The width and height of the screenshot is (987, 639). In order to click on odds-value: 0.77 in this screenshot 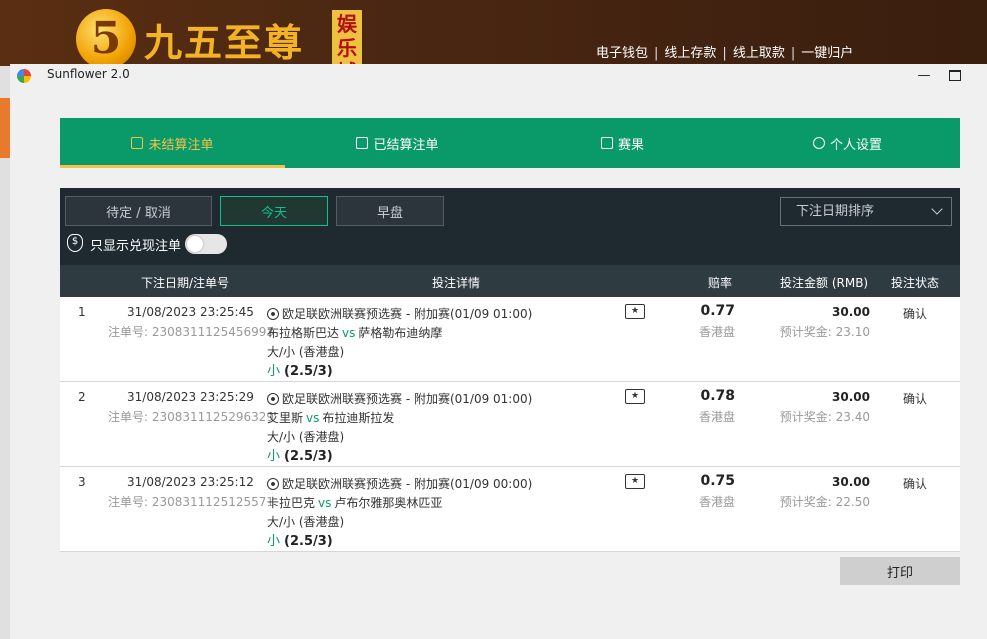, I will do `click(717, 311)`.